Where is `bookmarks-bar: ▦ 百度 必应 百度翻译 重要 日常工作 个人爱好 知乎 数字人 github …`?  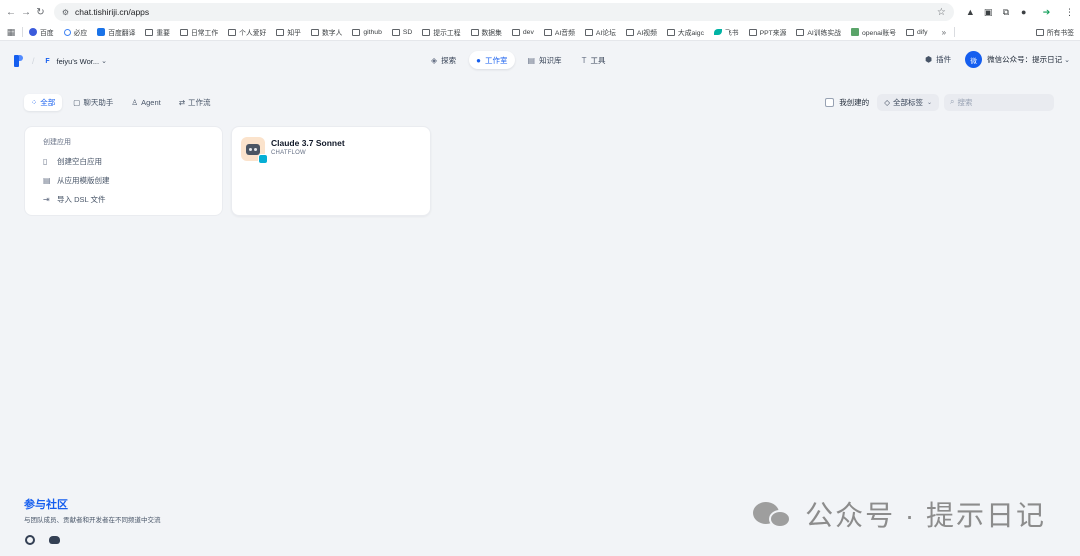 bookmarks-bar: ▦ 百度 必应 百度翻译 重要 日常工作 个人爱好 知乎 数字人 github … is located at coordinates (540, 32).